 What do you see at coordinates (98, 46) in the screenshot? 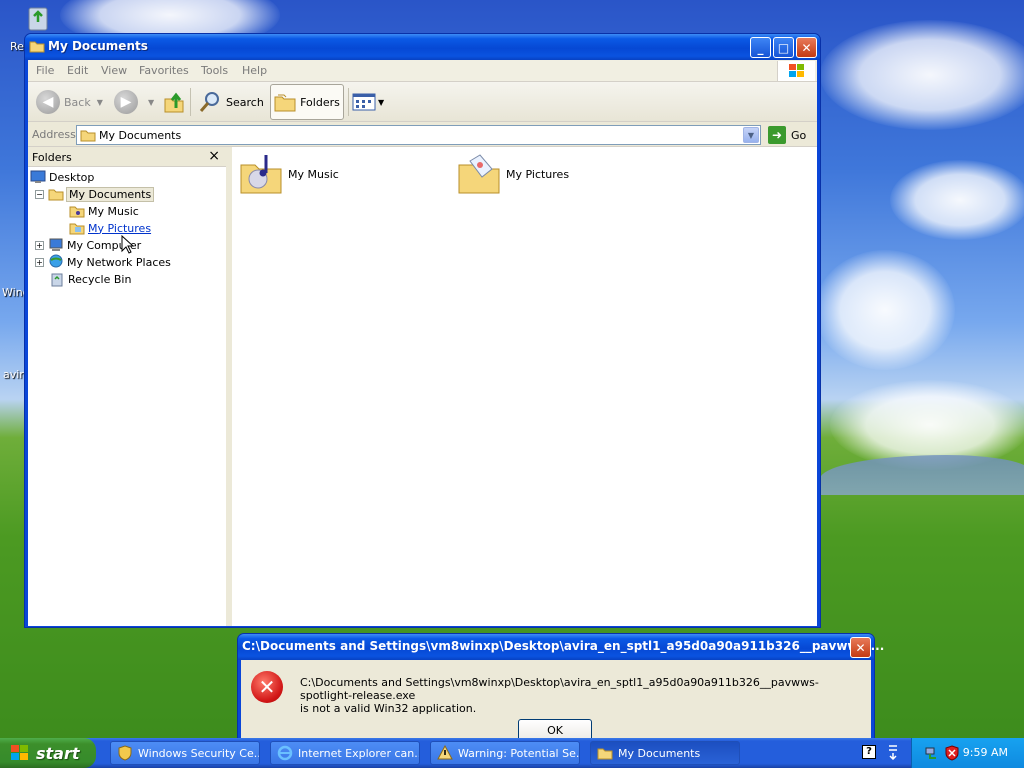
I see `window-title: My Documents` at bounding box center [98, 46].